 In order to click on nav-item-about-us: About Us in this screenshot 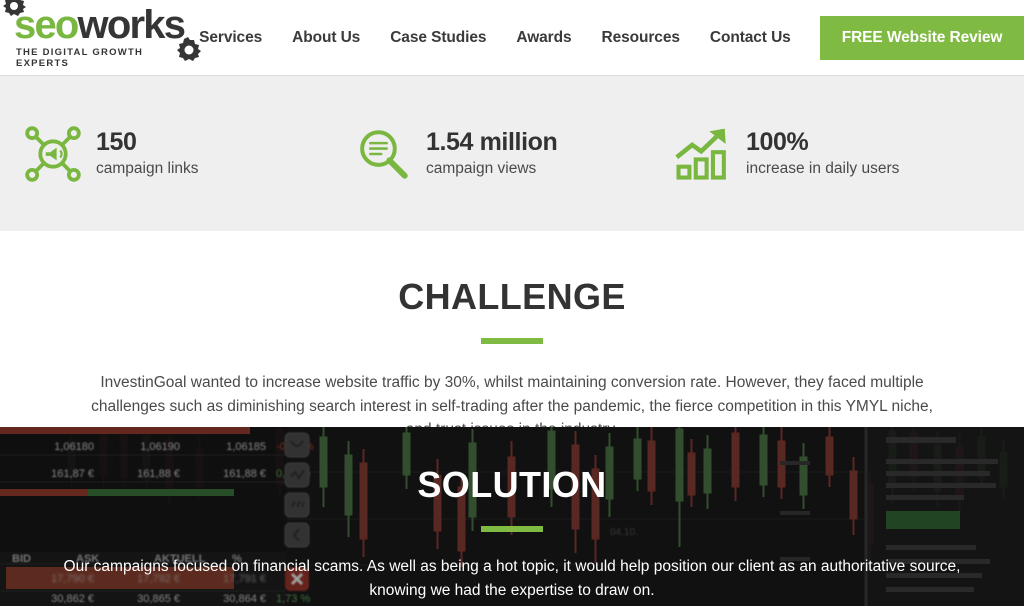, I will do `click(326, 38)`.